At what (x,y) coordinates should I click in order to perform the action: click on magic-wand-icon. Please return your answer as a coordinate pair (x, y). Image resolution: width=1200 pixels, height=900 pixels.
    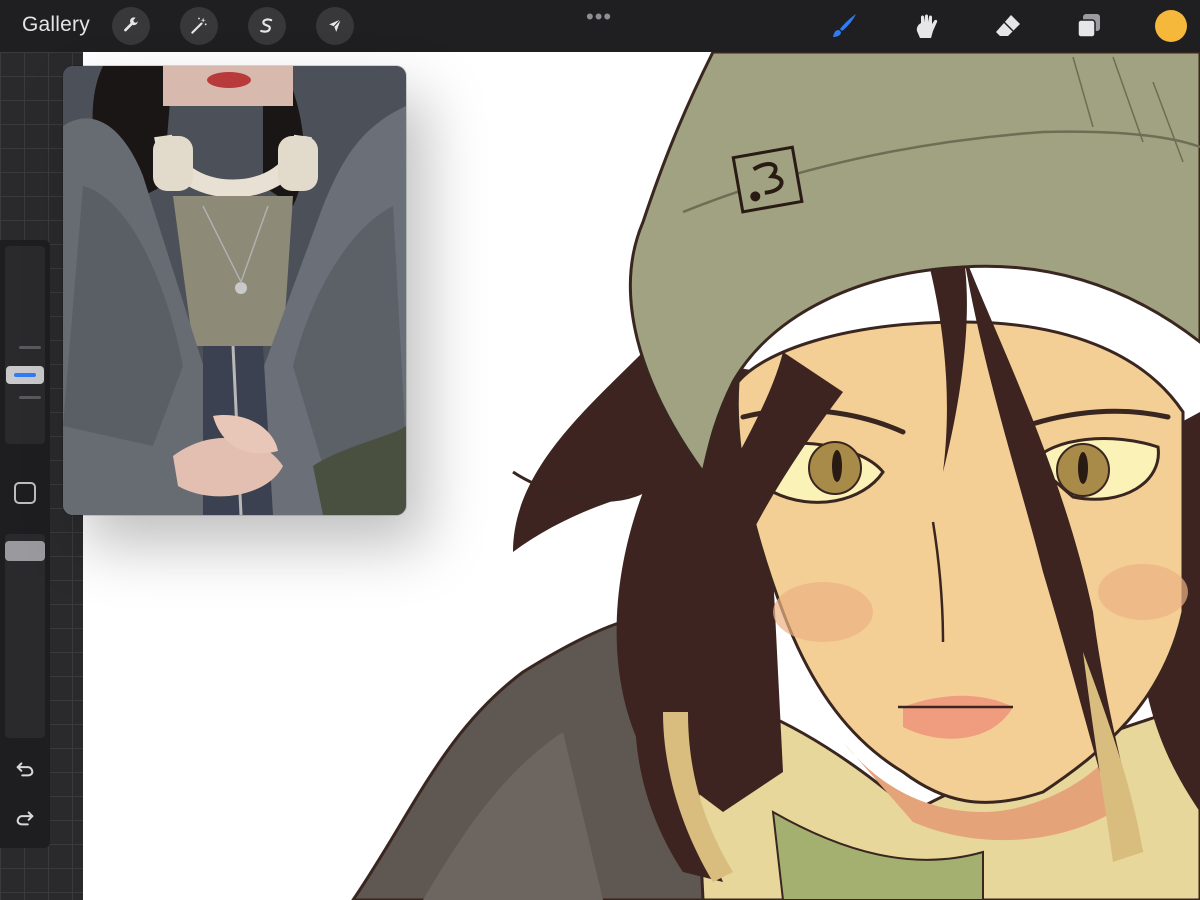
    Looking at the image, I should click on (199, 25).